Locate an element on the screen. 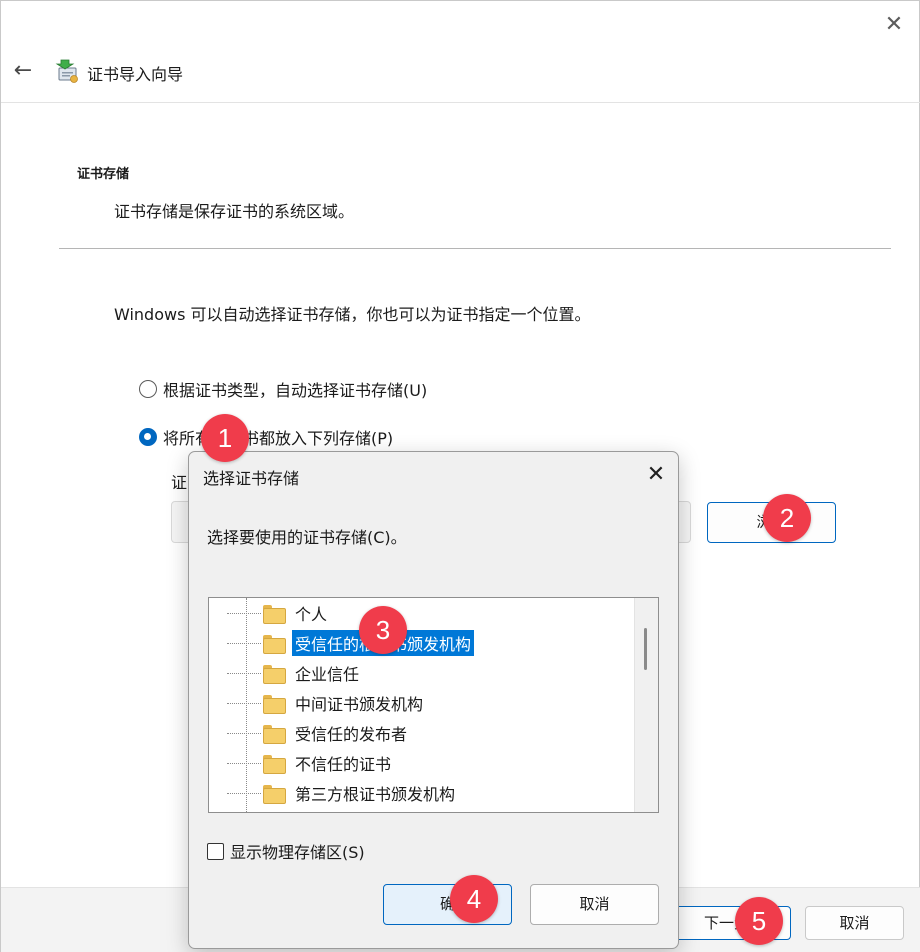 Image resolution: width=920 pixels, height=952 pixels. intro-text: Windows 可以自动选择证书存储，你也可以为证书指定一个位置。 is located at coordinates (352, 314).